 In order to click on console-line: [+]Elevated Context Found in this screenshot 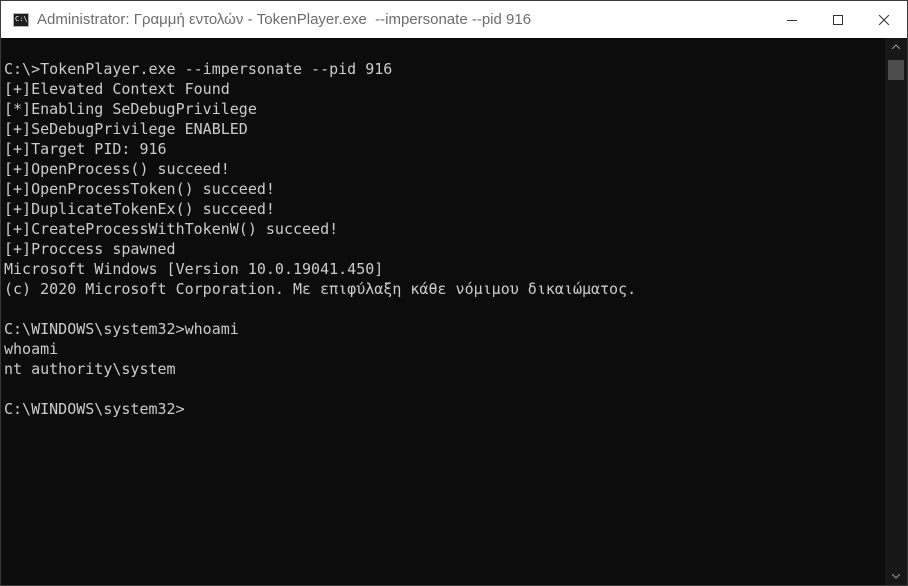, I will do `click(117, 89)`.